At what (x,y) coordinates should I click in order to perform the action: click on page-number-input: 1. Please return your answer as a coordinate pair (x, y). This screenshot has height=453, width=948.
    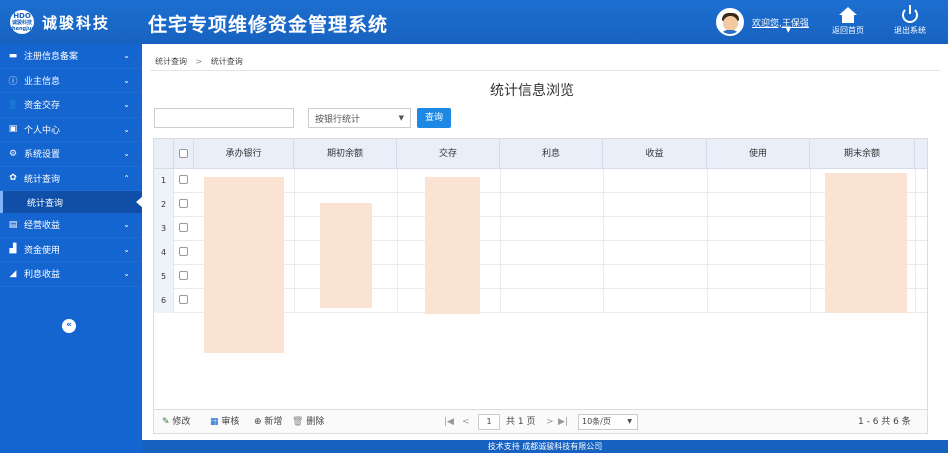
    Looking at the image, I should click on (489, 422).